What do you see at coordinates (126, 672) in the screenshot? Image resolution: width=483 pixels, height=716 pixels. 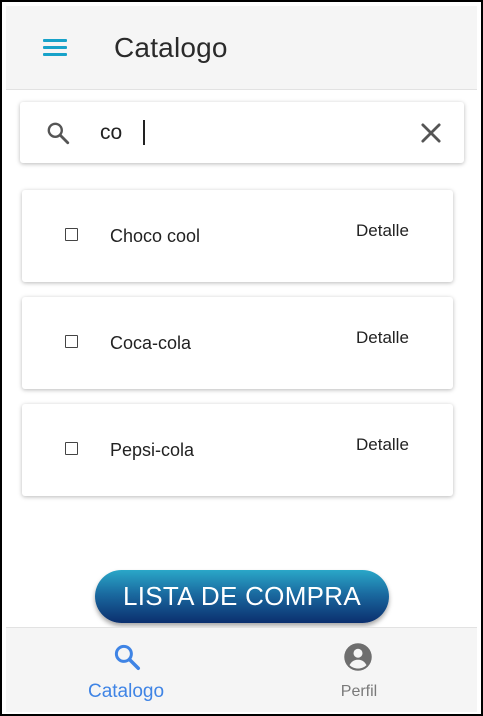 I see `nav-item-catalog: Catalogo` at bounding box center [126, 672].